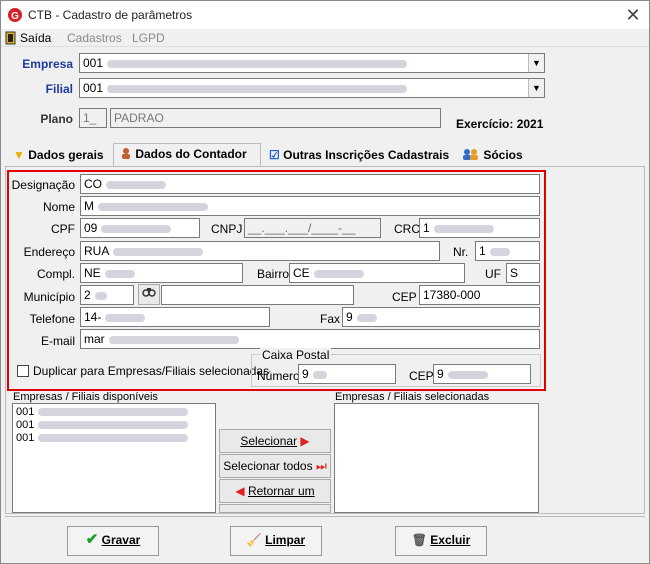  I want to click on plano-code-field: 1_, so click(93, 118).